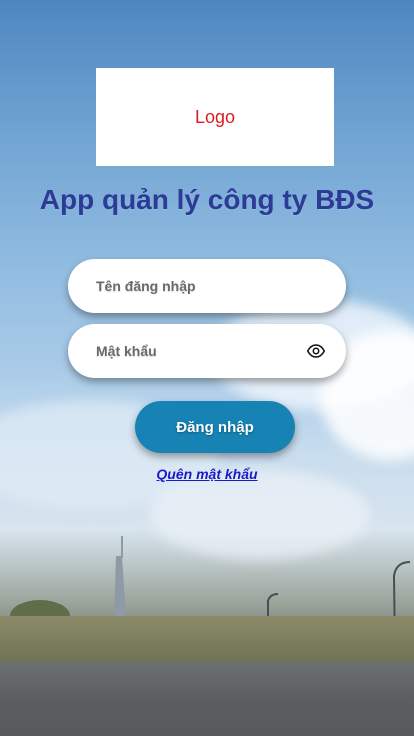 The height and width of the screenshot is (736, 414). Describe the element at coordinates (207, 699) in the screenshot. I see `road` at that location.